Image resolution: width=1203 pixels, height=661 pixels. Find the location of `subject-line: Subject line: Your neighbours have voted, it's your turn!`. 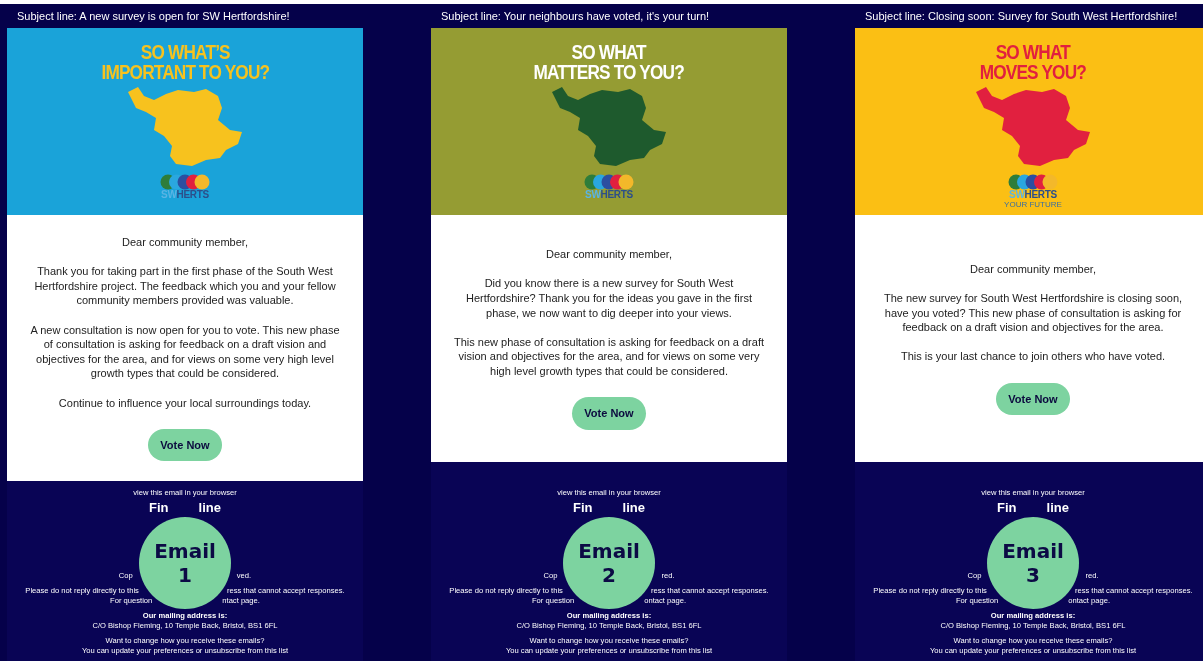

subject-line: Subject line: Your neighbours have voted, it's your turn! is located at coordinates (575, 16).